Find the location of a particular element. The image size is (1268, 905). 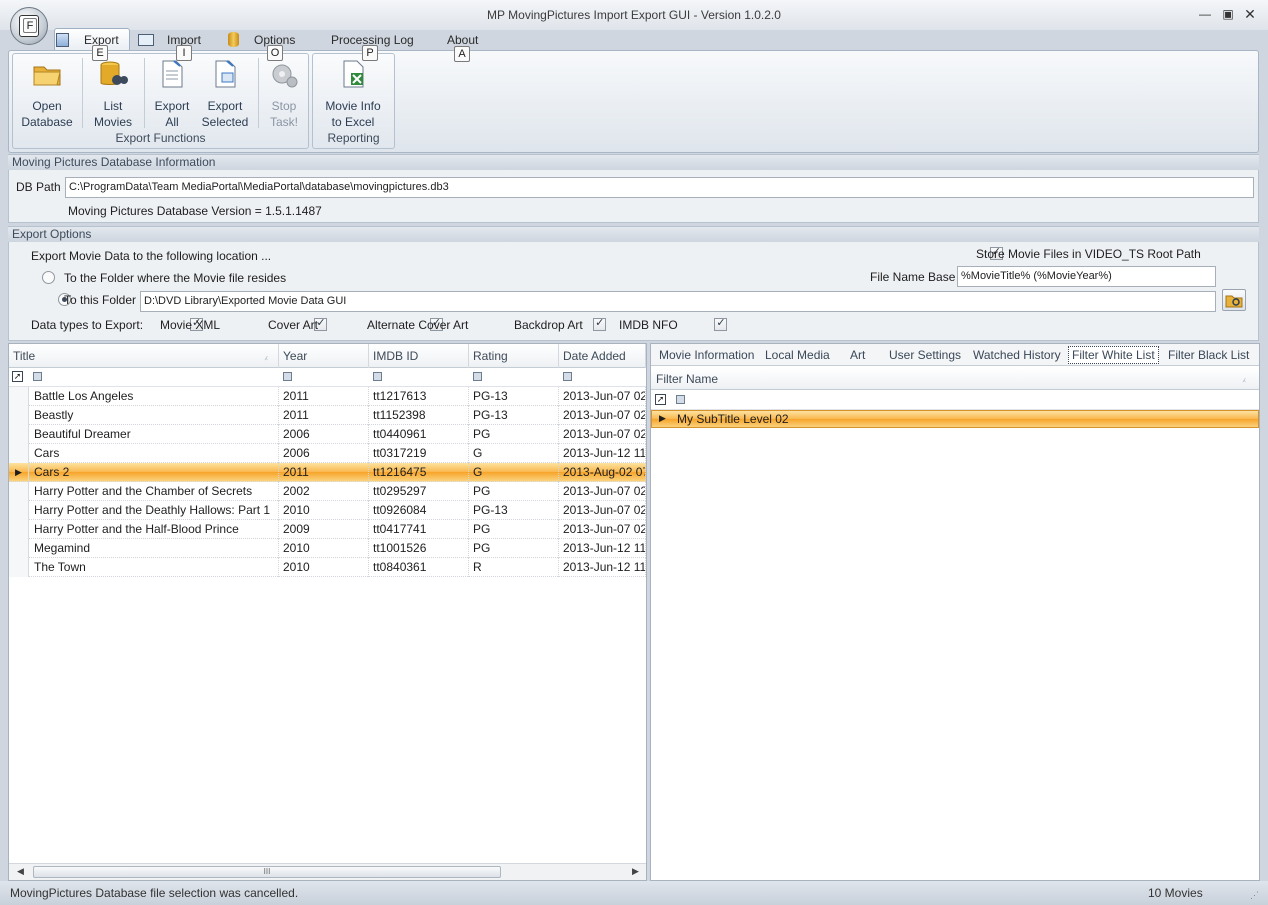

tab-watched-history: Watched History is located at coordinates (1017, 355).